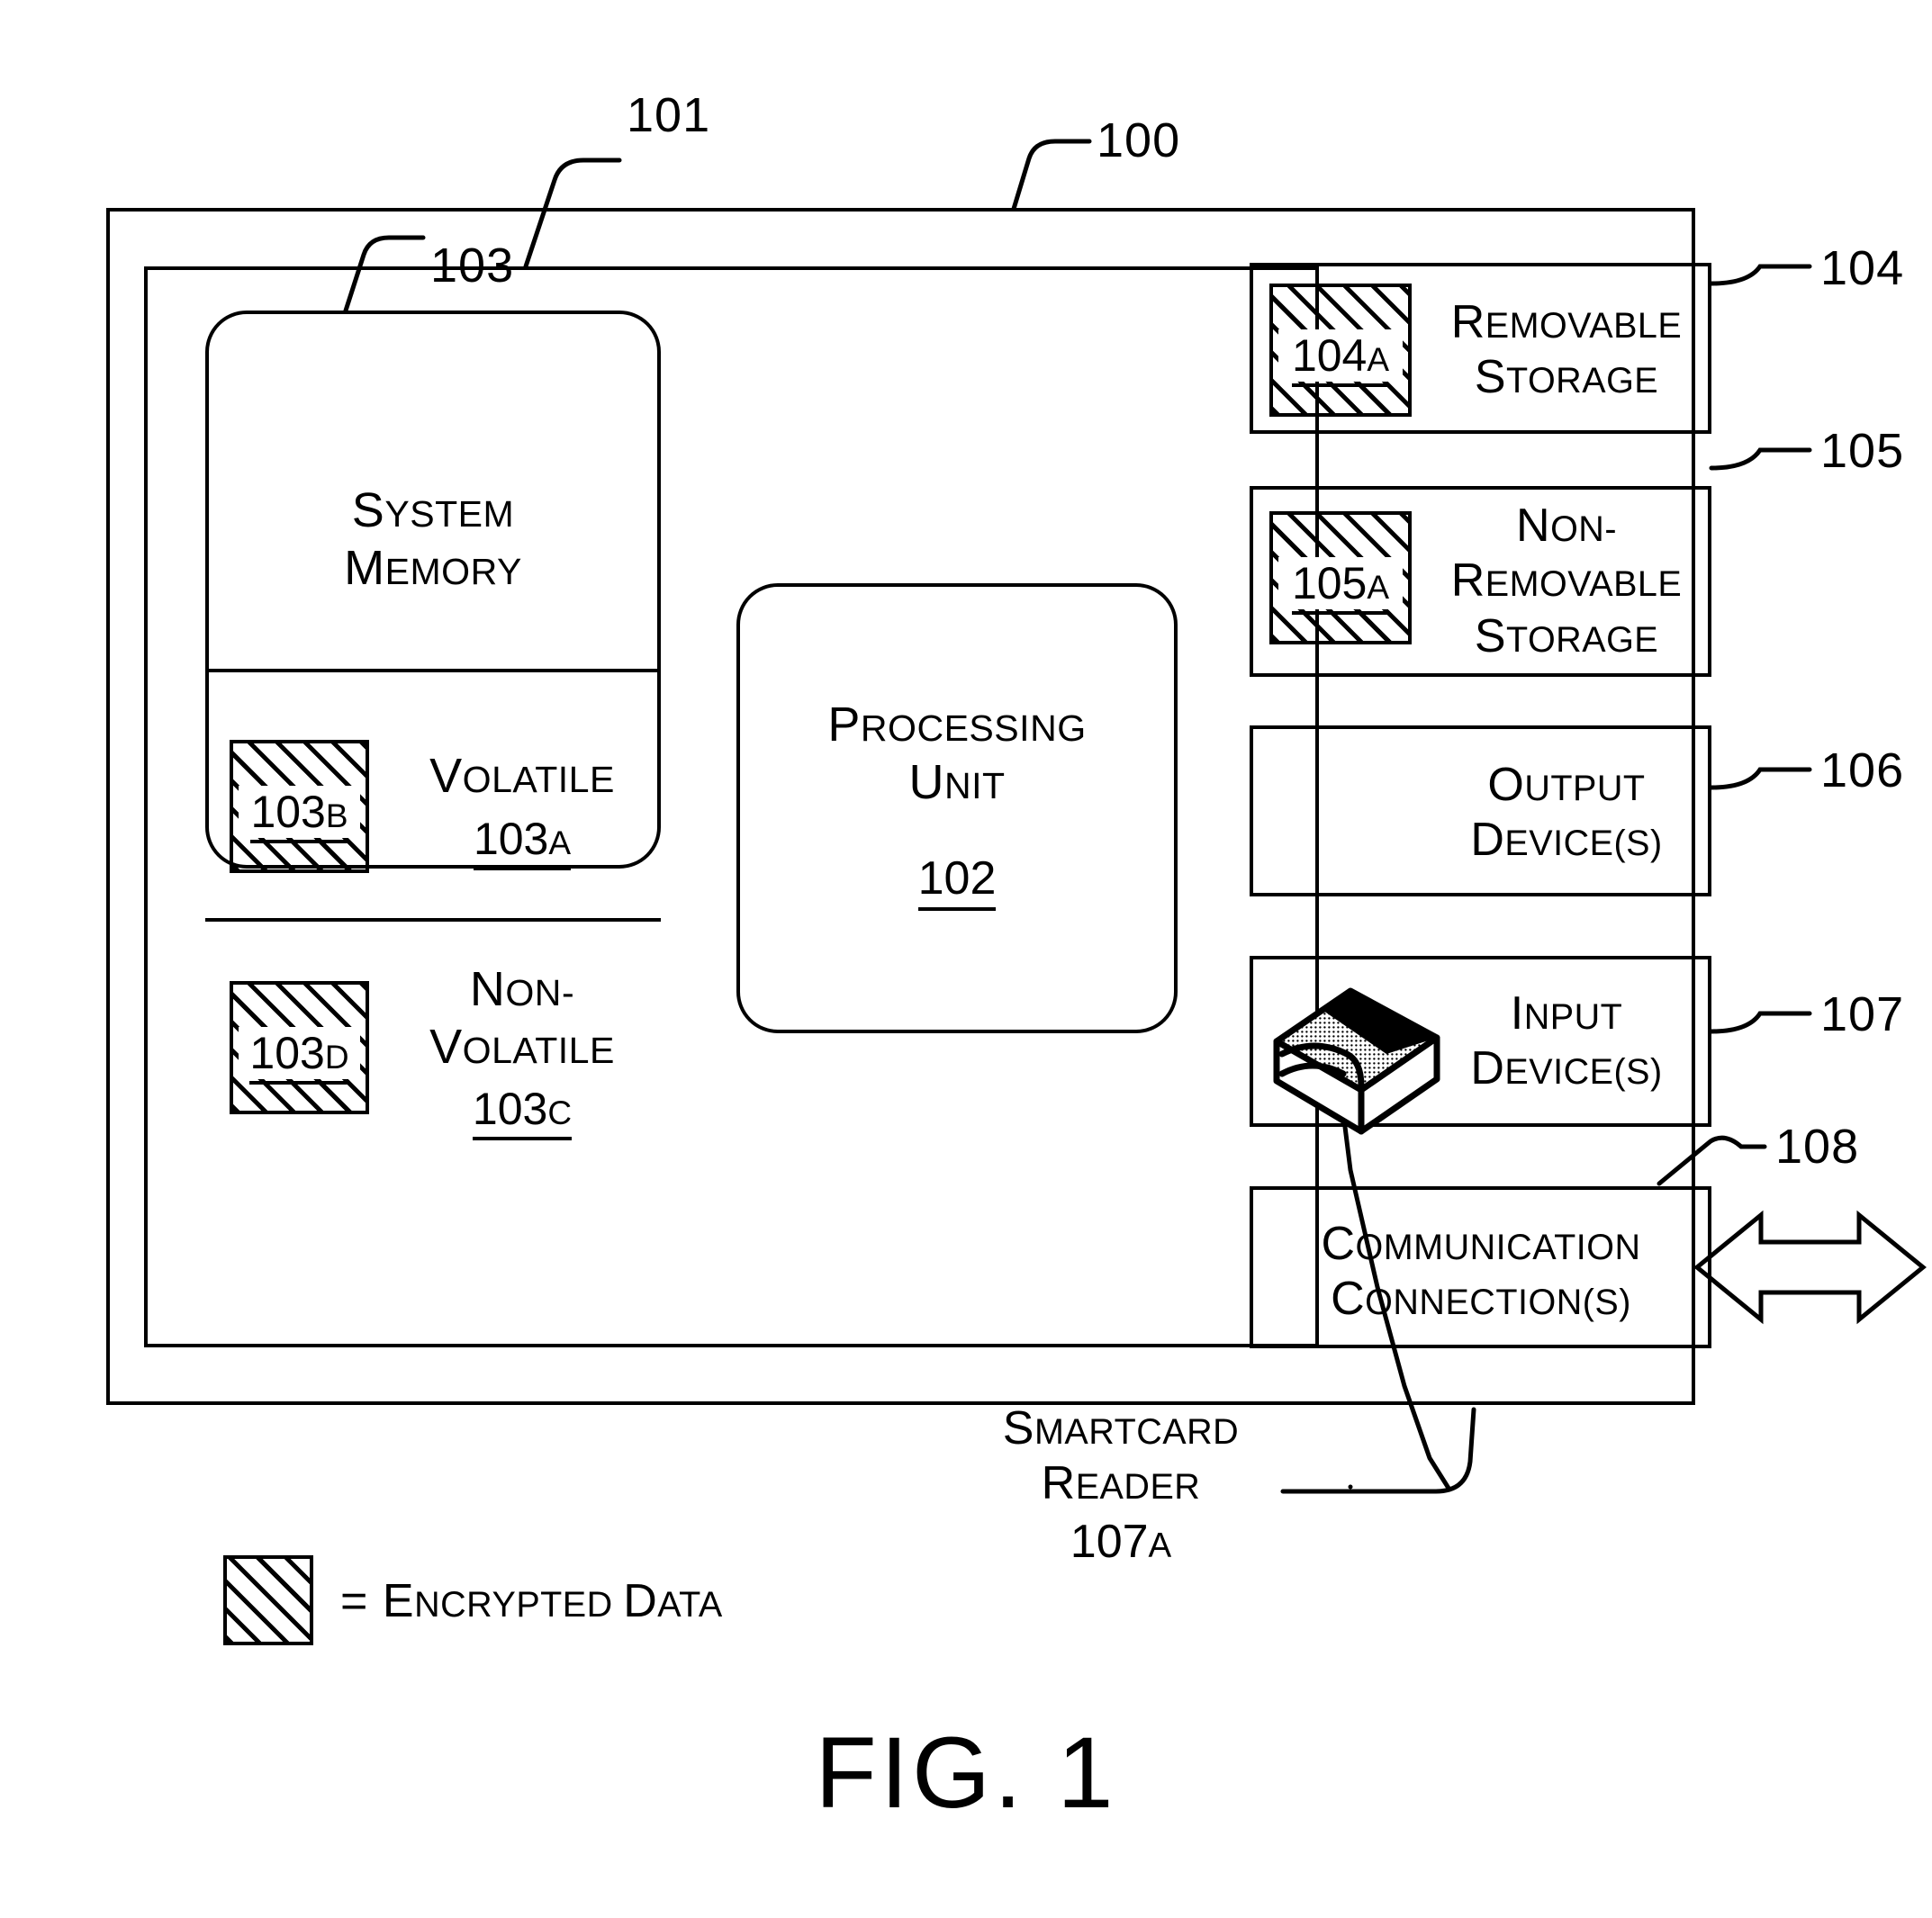  What do you see at coordinates (1329, 583) in the screenshot?
I see `tag-105A-num: 105` at bounding box center [1329, 583].